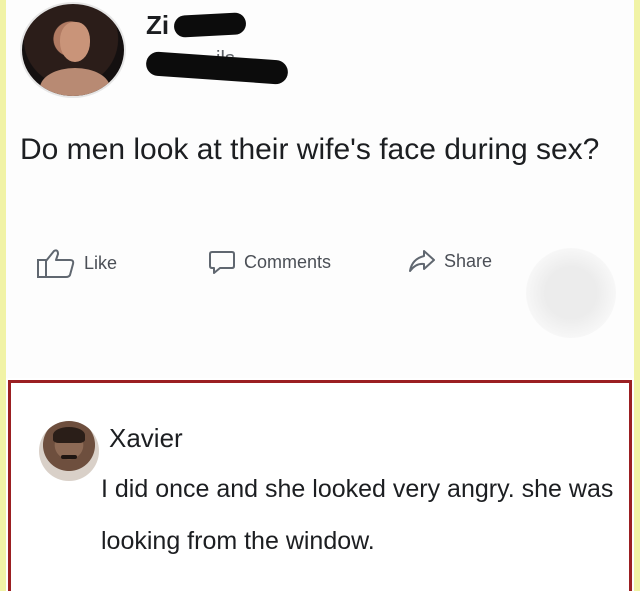 Image resolution: width=640 pixels, height=591 pixels. Describe the element at coordinates (637, 295) in the screenshot. I see `right-edge` at that location.